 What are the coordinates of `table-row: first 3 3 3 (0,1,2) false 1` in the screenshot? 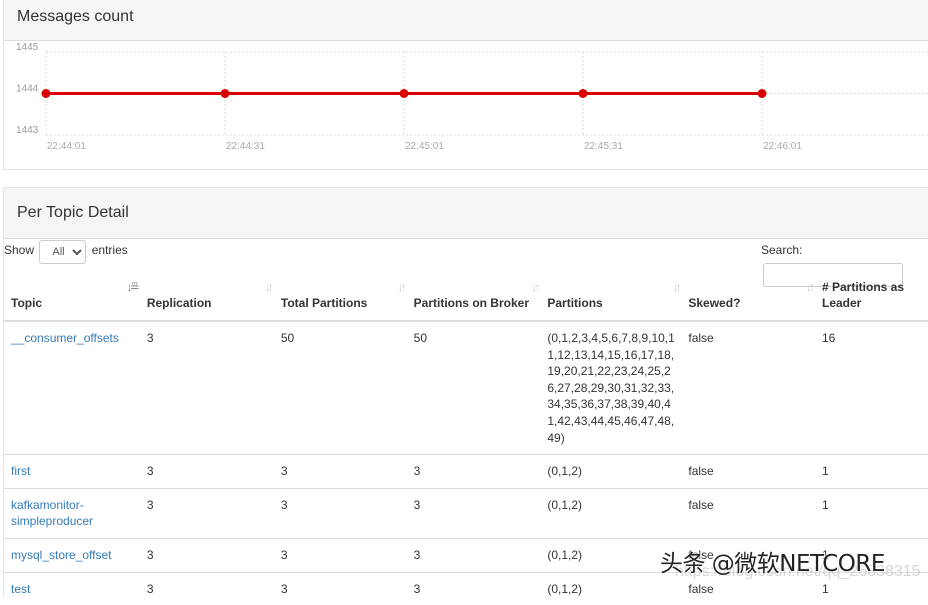 It's located at (466, 471).